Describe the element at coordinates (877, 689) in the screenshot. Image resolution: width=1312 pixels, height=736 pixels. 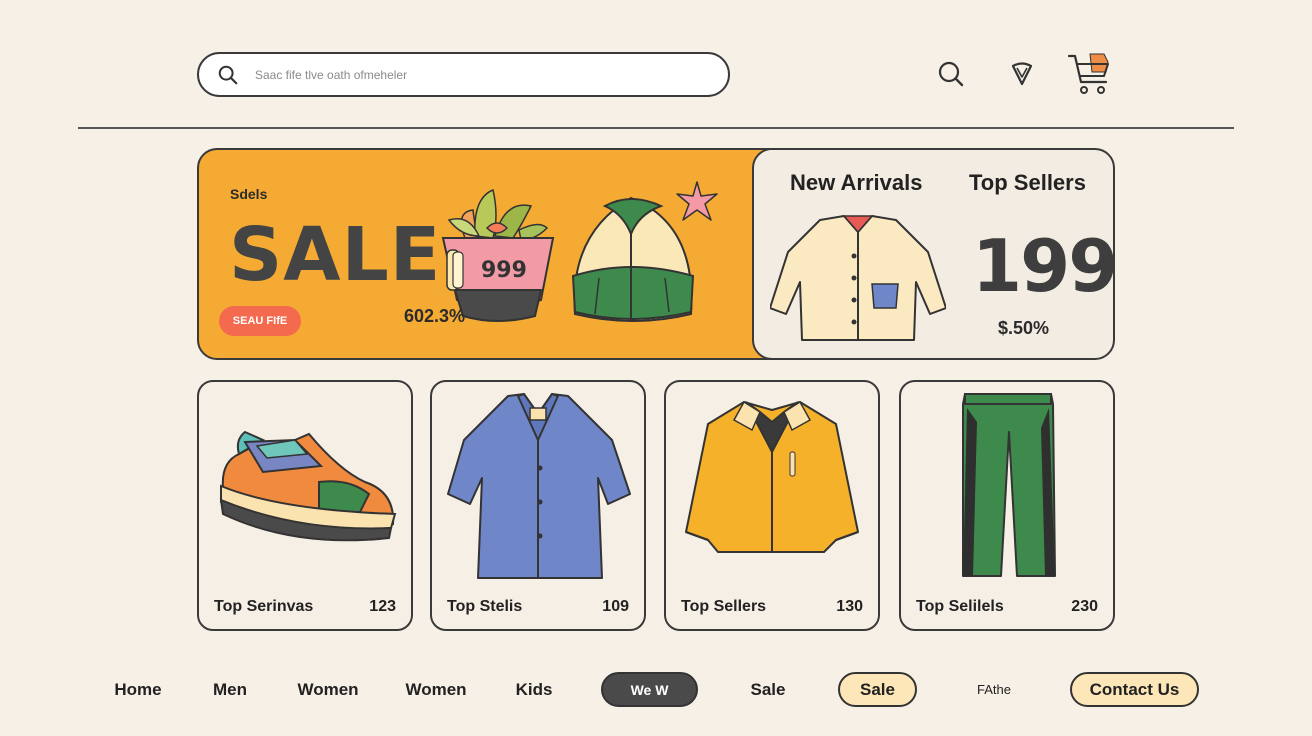
I see `nav-sale-pill: Sale` at that location.